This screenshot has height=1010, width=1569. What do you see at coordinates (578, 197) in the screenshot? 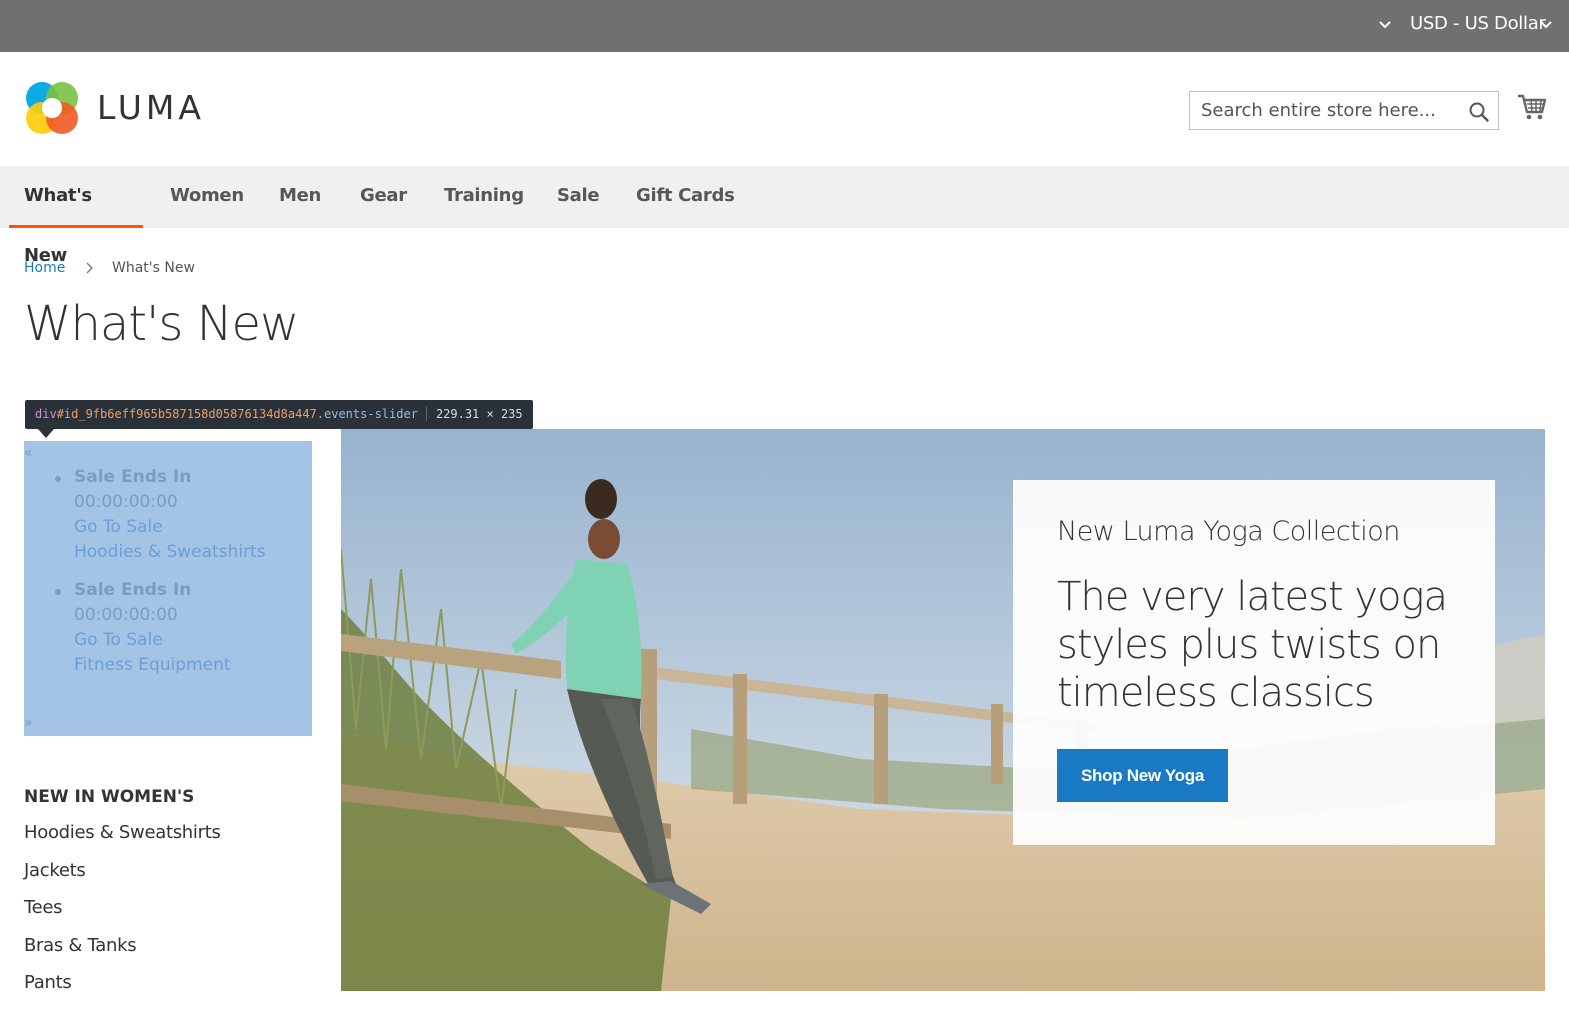
I see `nav-item-sale: Sale` at bounding box center [578, 197].